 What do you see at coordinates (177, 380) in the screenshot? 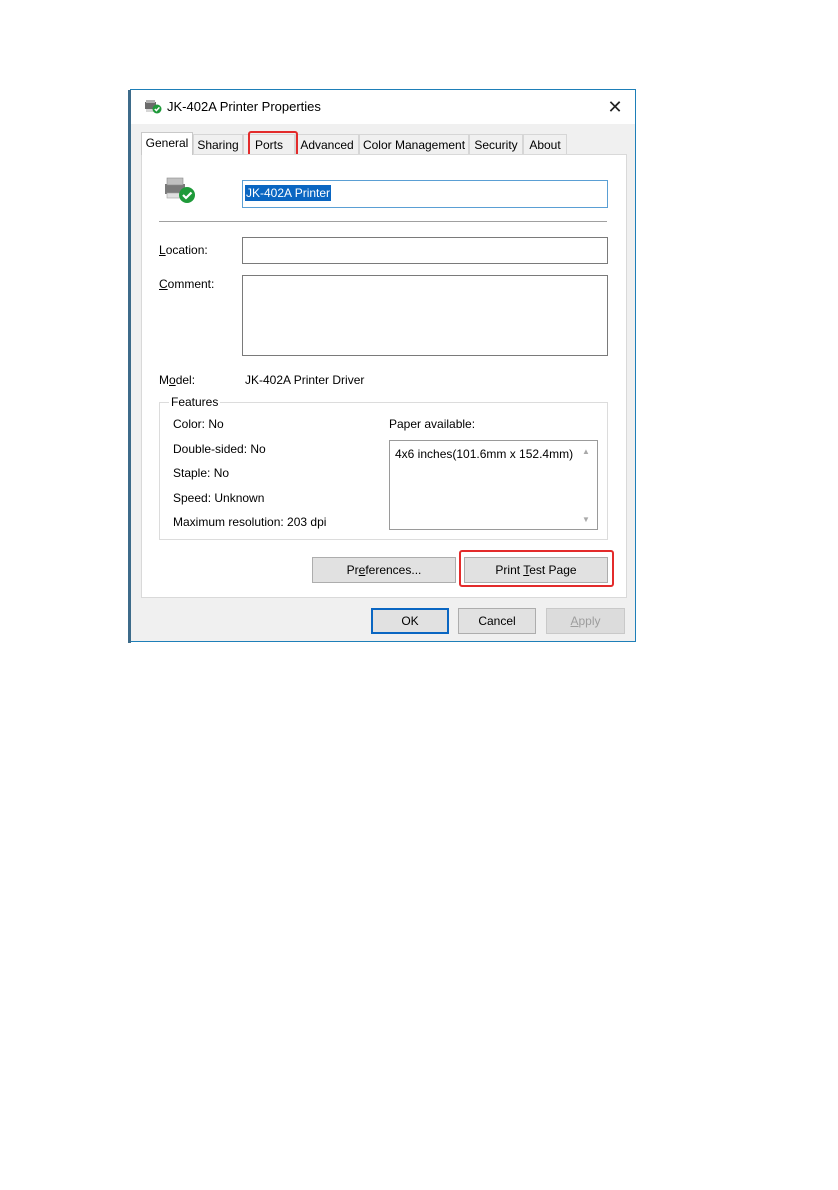
I see `model-label: Model:` at bounding box center [177, 380].